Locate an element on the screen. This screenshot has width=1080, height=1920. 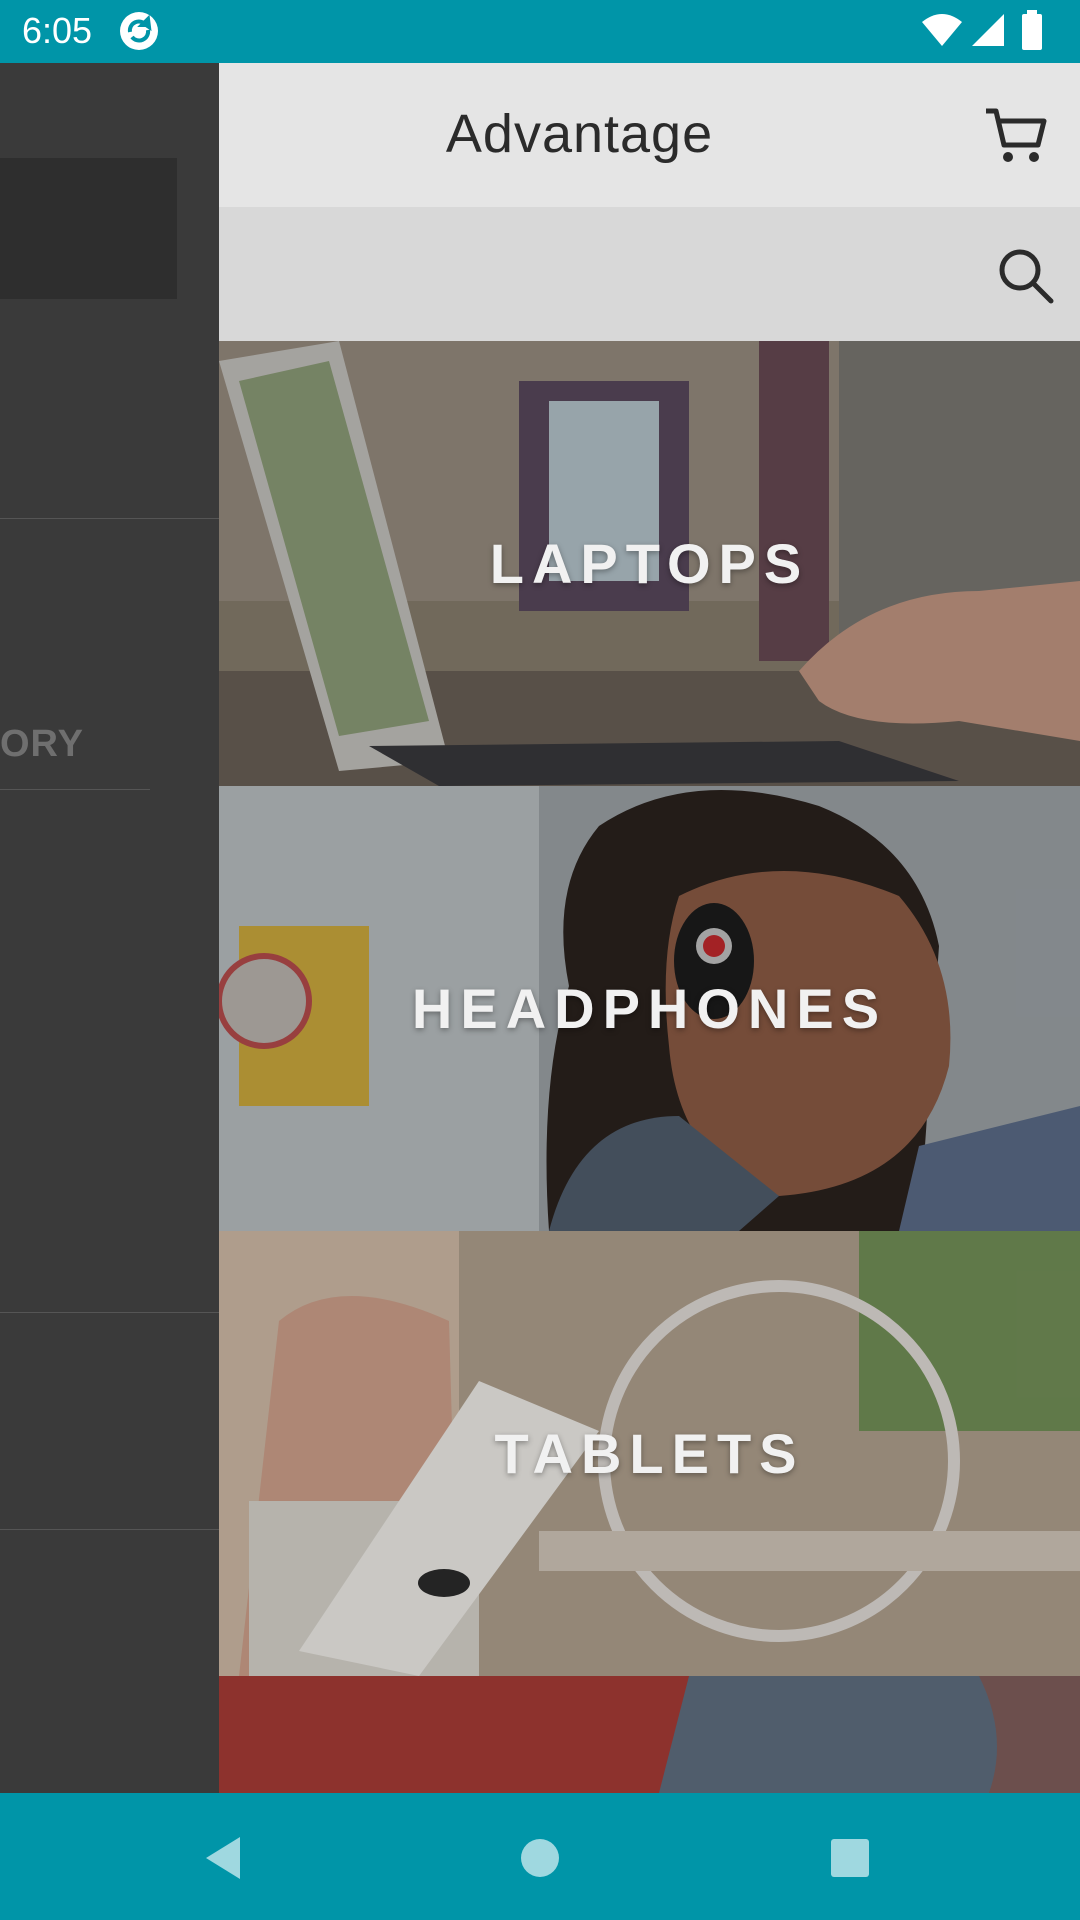
drawer-header is located at coordinates (88, 228).